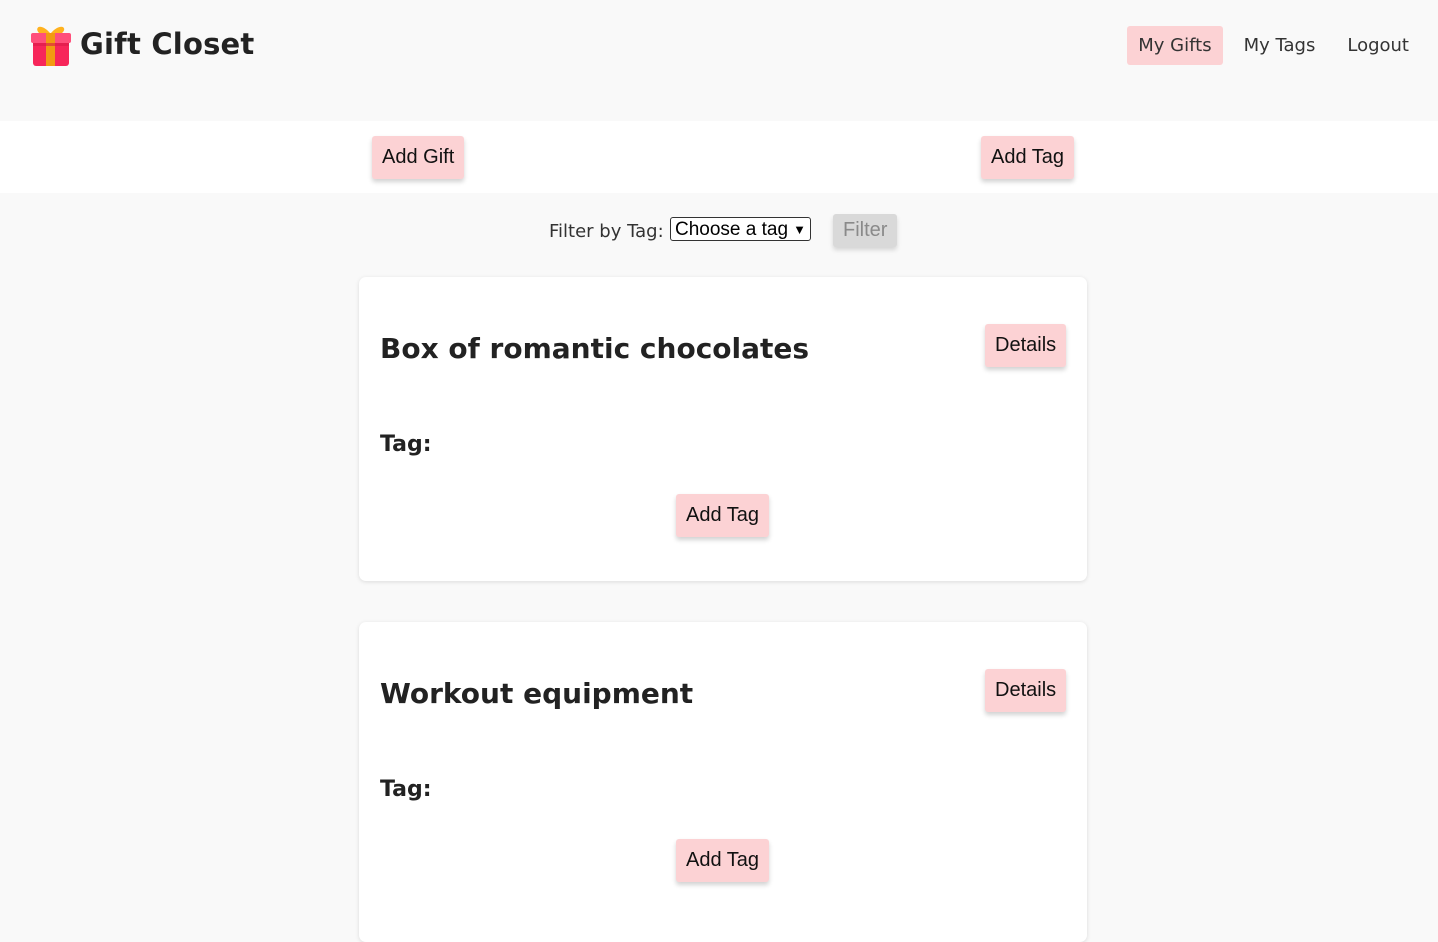 The height and width of the screenshot is (942, 1438). I want to click on nav-logout: Logout, so click(1378, 45).